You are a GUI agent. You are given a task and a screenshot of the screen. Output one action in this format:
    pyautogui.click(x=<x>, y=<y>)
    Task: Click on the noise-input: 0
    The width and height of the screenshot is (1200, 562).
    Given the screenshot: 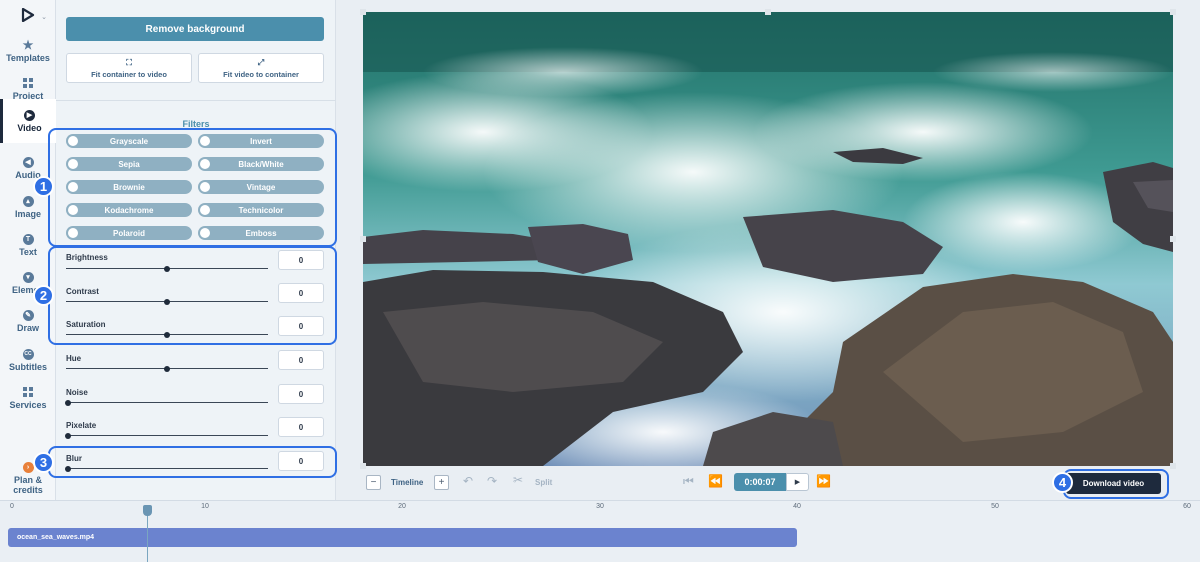 What is the action you would take?
    pyautogui.click(x=301, y=394)
    